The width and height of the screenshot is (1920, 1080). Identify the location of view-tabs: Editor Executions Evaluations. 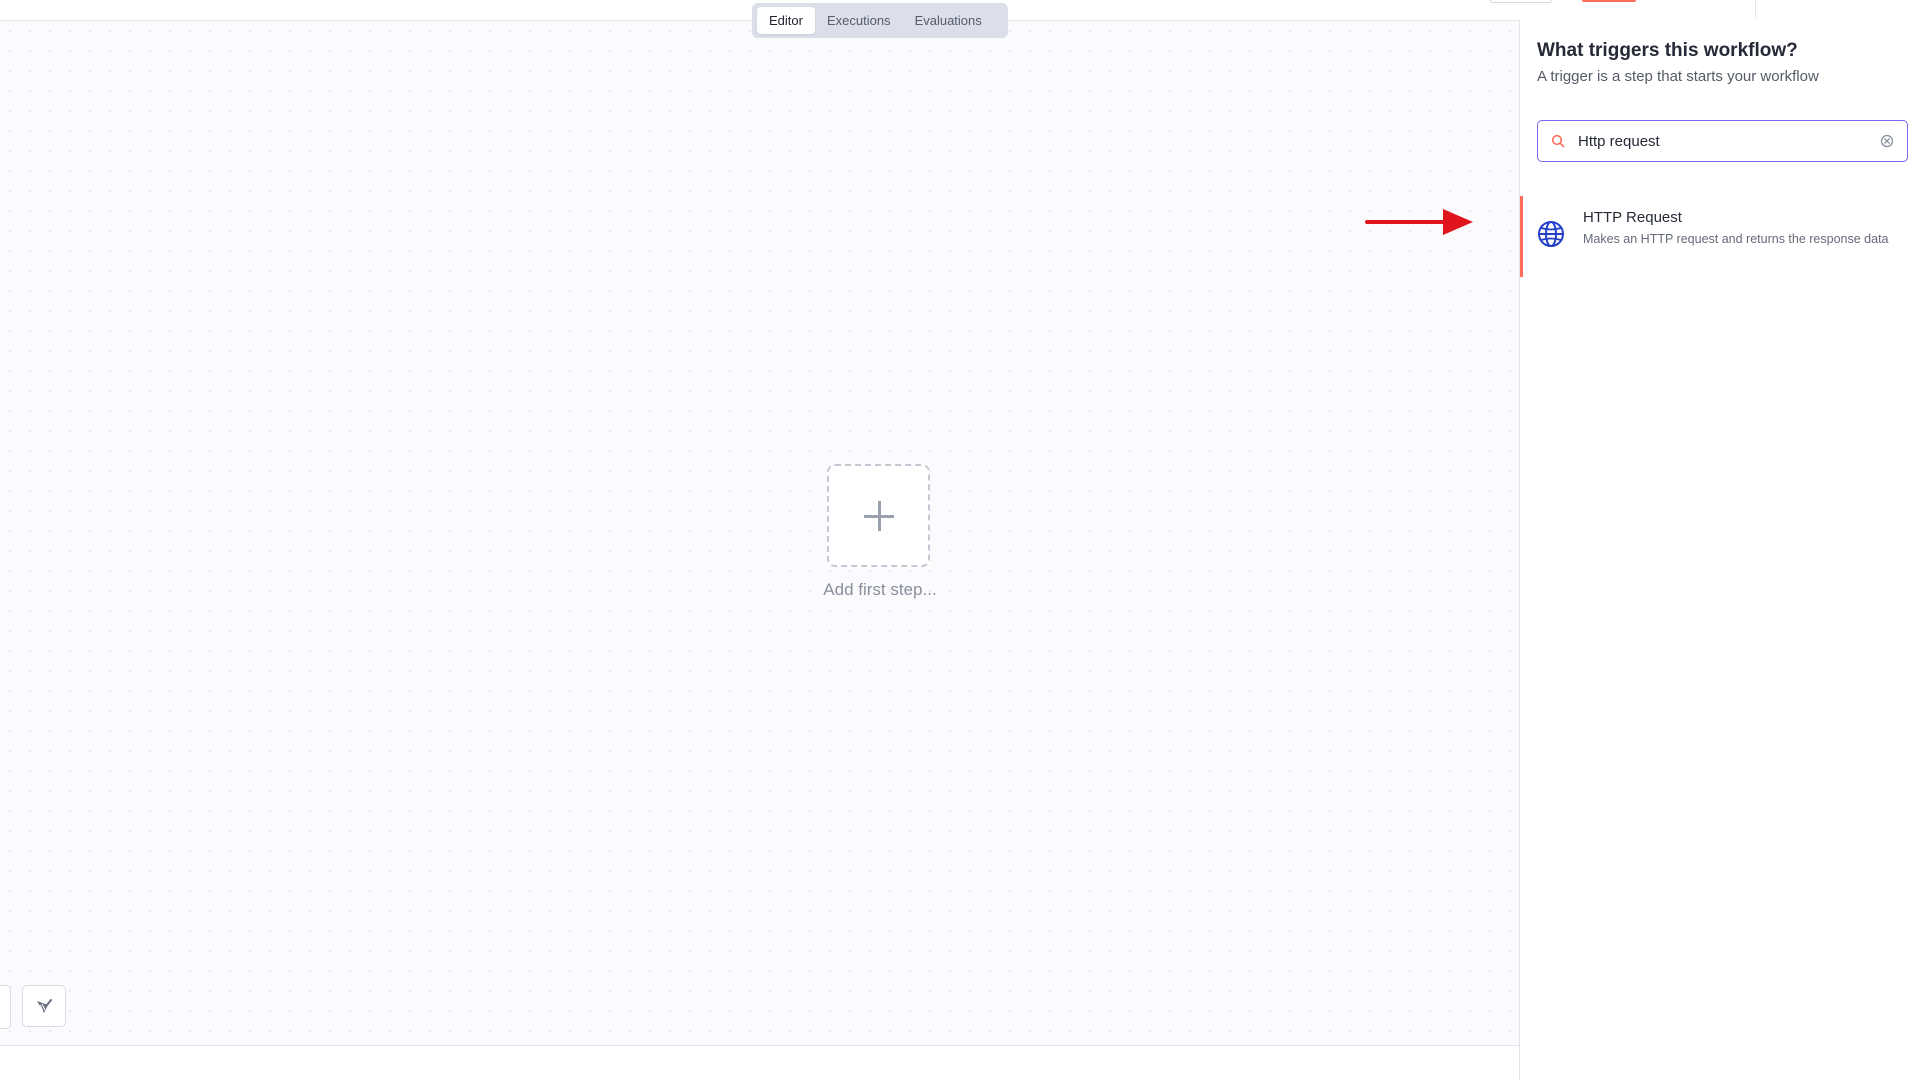
(880, 20).